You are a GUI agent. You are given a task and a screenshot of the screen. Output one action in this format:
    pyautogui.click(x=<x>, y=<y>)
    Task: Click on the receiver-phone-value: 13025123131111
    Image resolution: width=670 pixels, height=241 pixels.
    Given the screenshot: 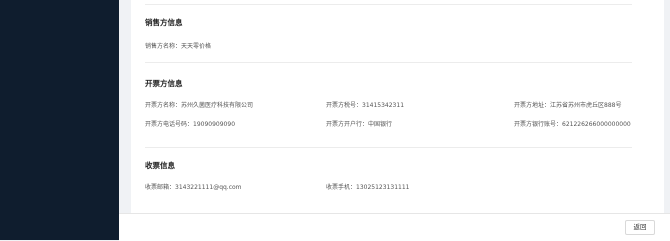 What is the action you would take?
    pyautogui.click(x=383, y=187)
    